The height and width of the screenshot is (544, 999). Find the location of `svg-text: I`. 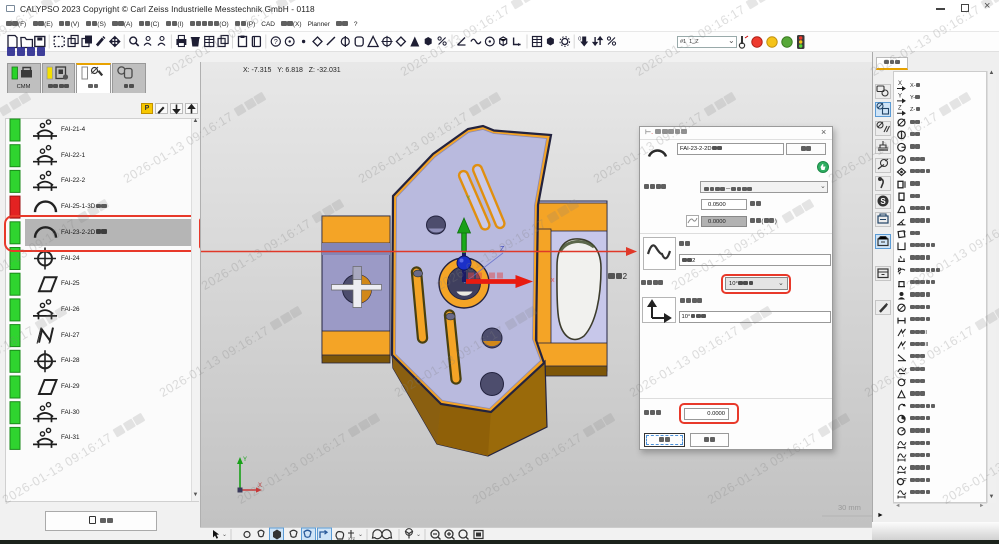

svg-text: I is located at coordinates (903, 335).